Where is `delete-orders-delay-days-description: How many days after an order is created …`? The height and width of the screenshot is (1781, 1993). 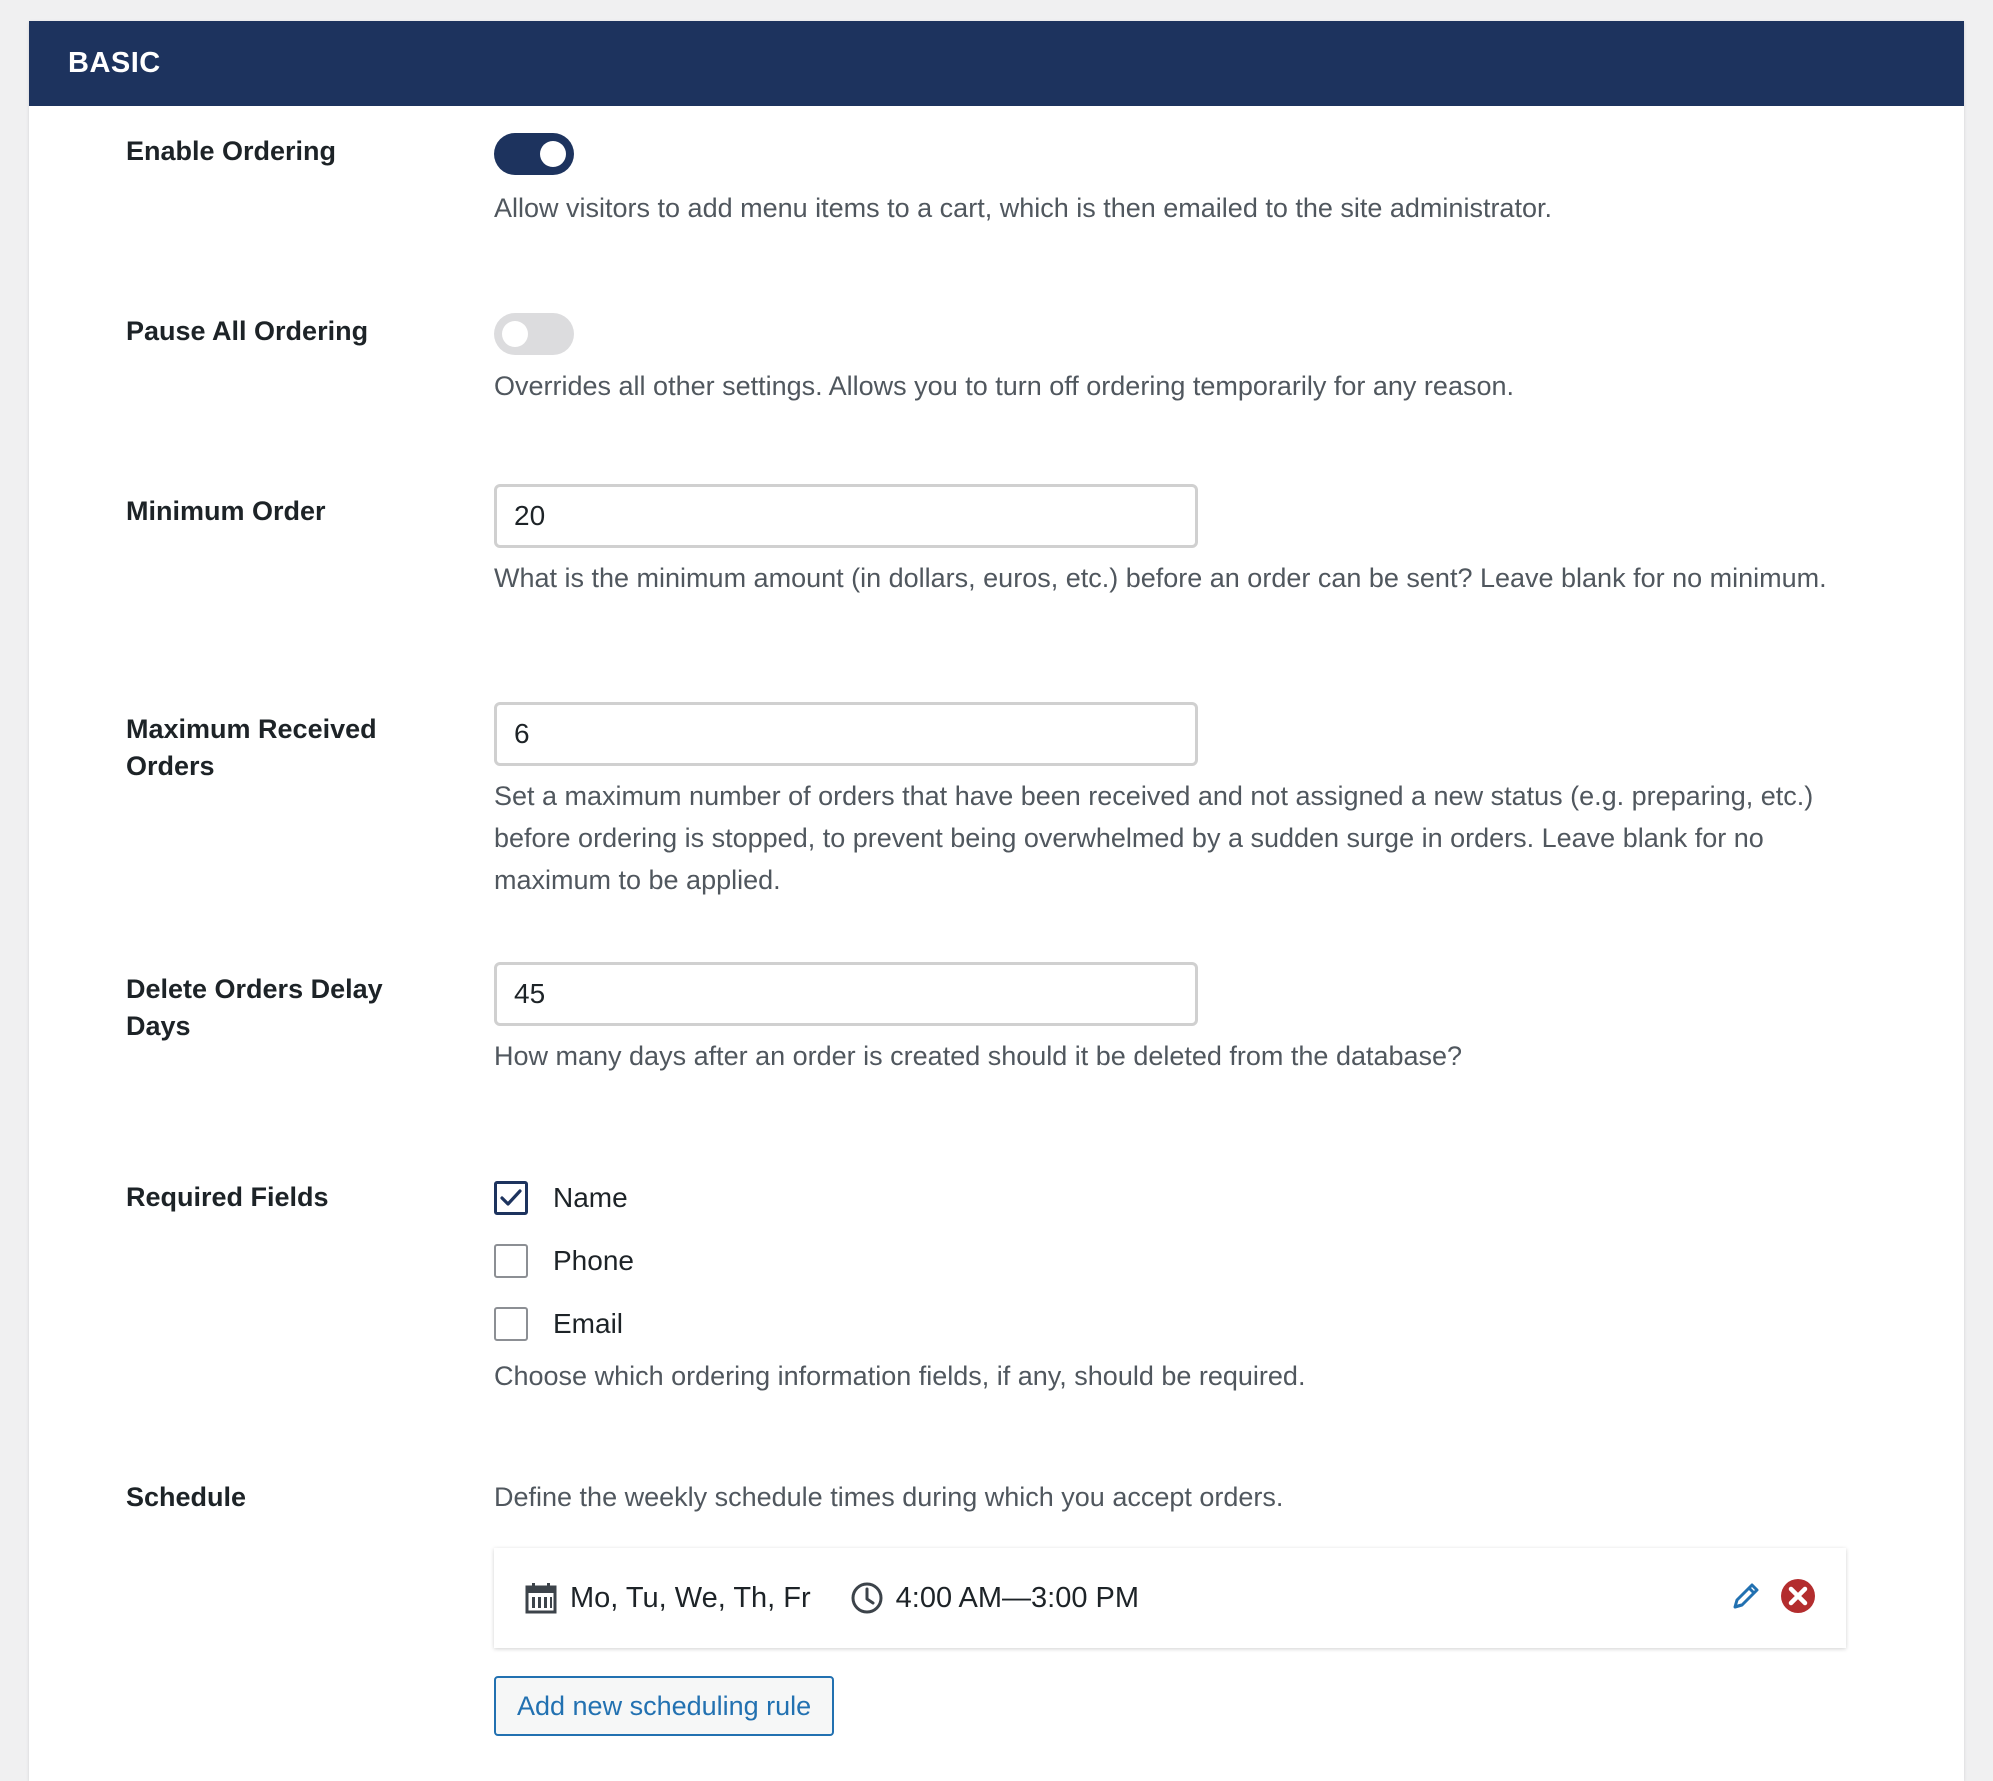 delete-orders-delay-days-description: How many days after an order is created … is located at coordinates (978, 1056).